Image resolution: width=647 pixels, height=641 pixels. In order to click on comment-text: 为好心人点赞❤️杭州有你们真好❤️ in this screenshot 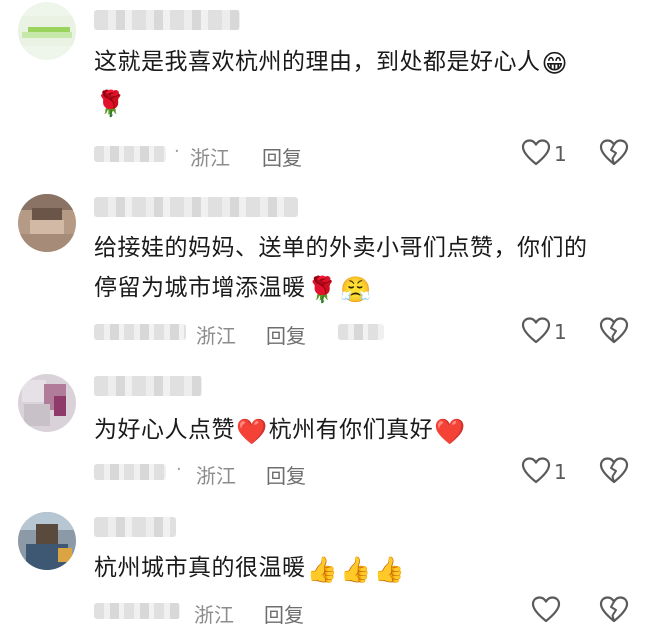, I will do `click(358, 430)`.